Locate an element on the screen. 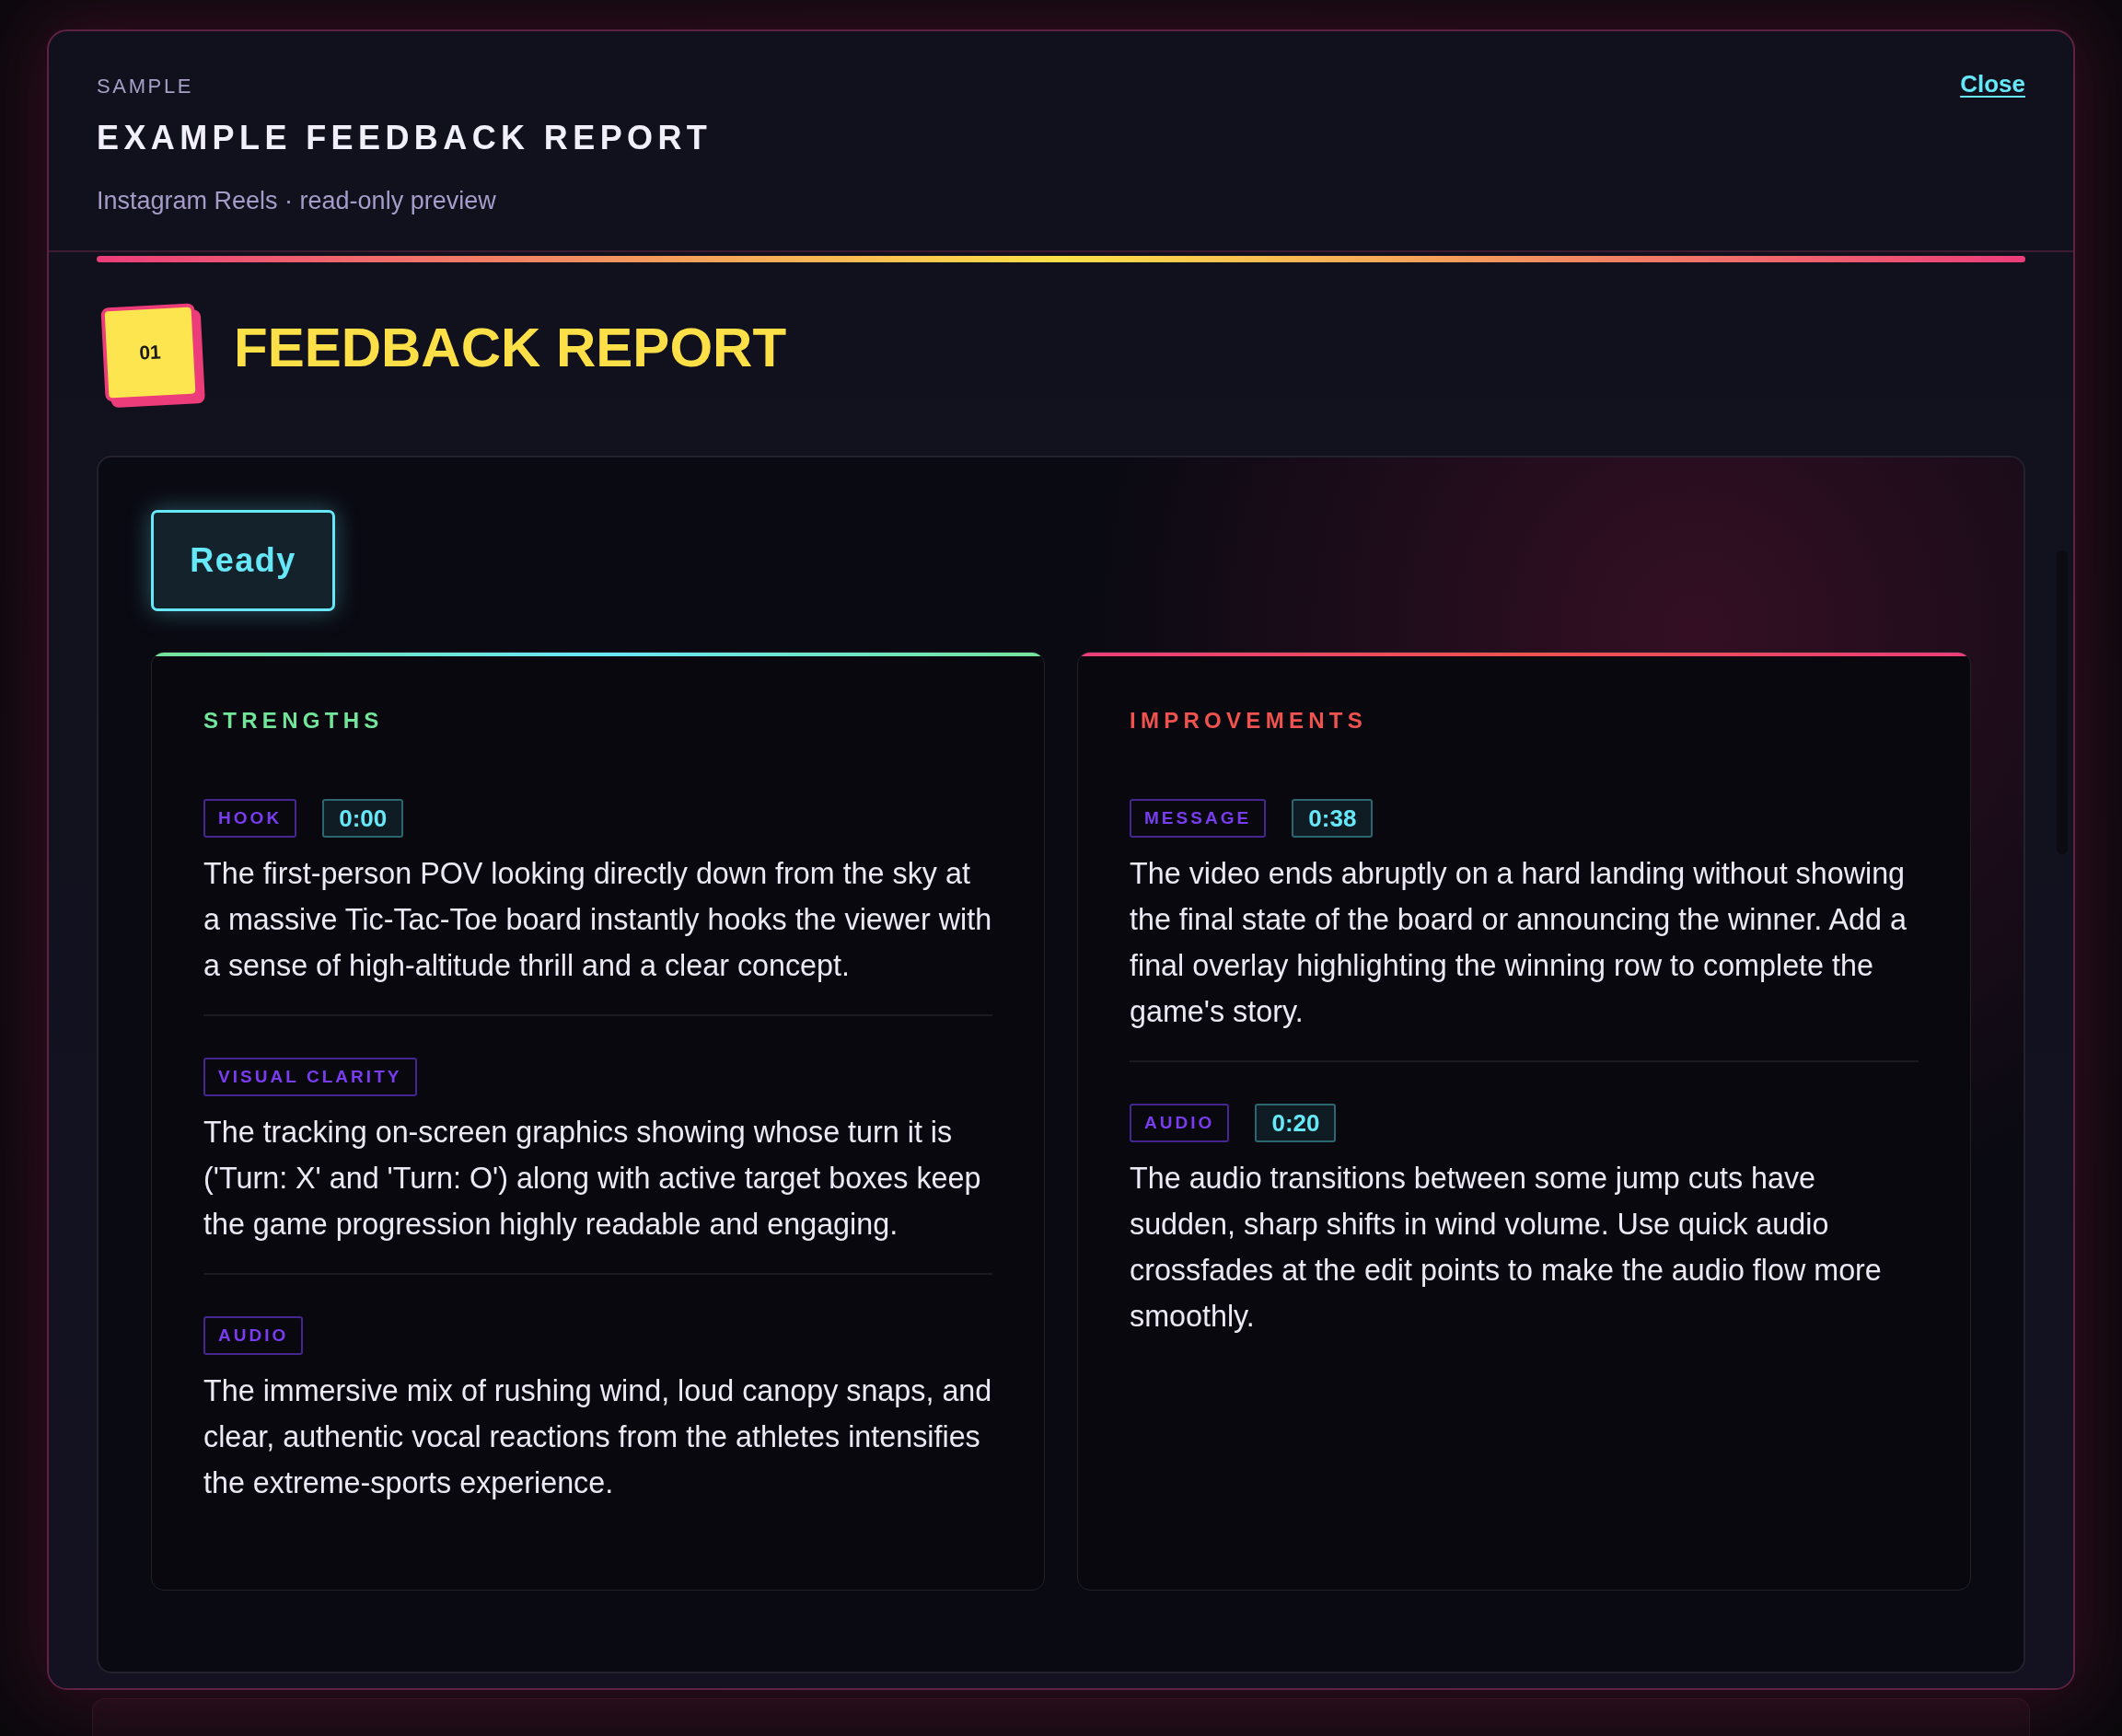 The height and width of the screenshot is (1736, 2122). panel-heading: IMPROVEMENTS is located at coordinates (1249, 721).